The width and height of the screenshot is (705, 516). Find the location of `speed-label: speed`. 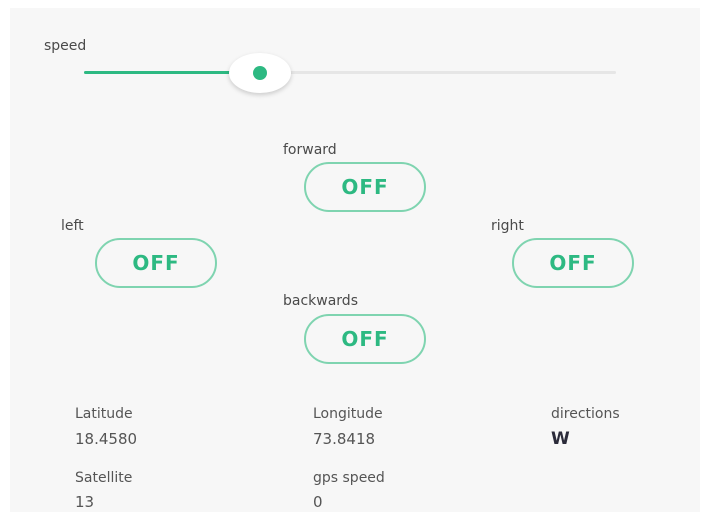

speed-label: speed is located at coordinates (65, 46).